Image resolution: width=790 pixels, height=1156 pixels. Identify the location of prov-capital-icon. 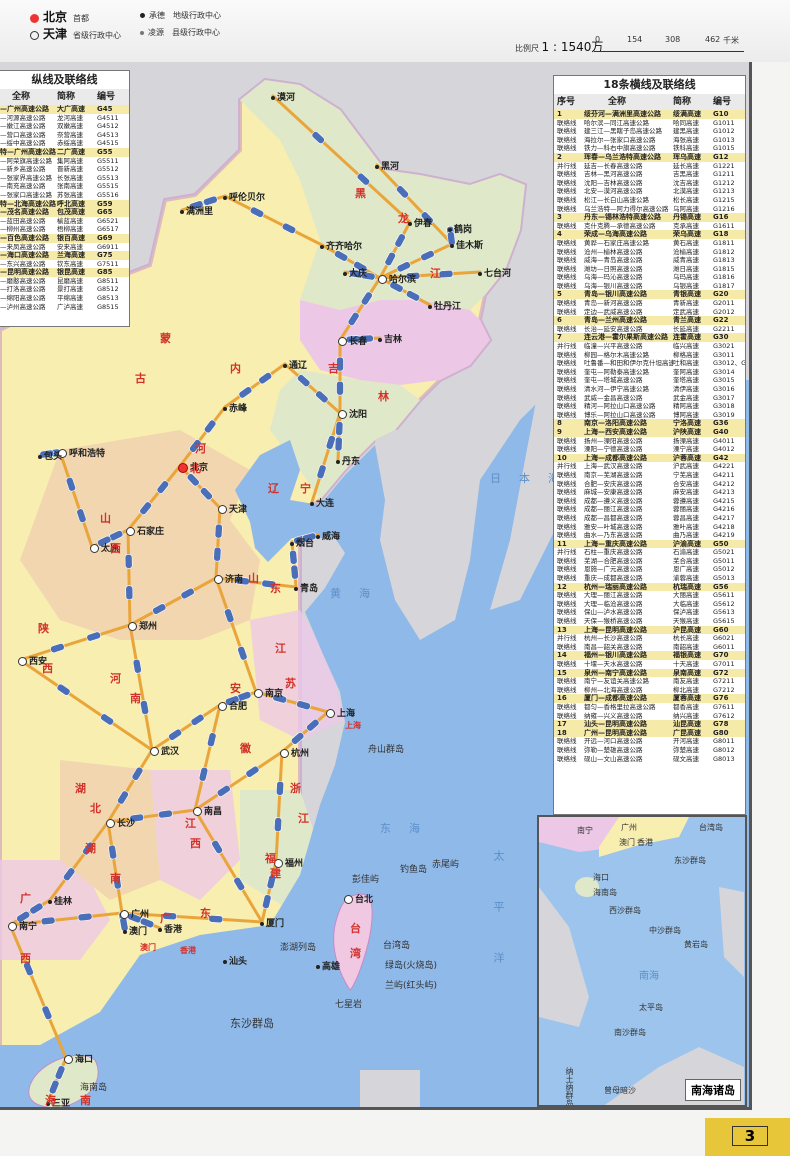
(34, 35).